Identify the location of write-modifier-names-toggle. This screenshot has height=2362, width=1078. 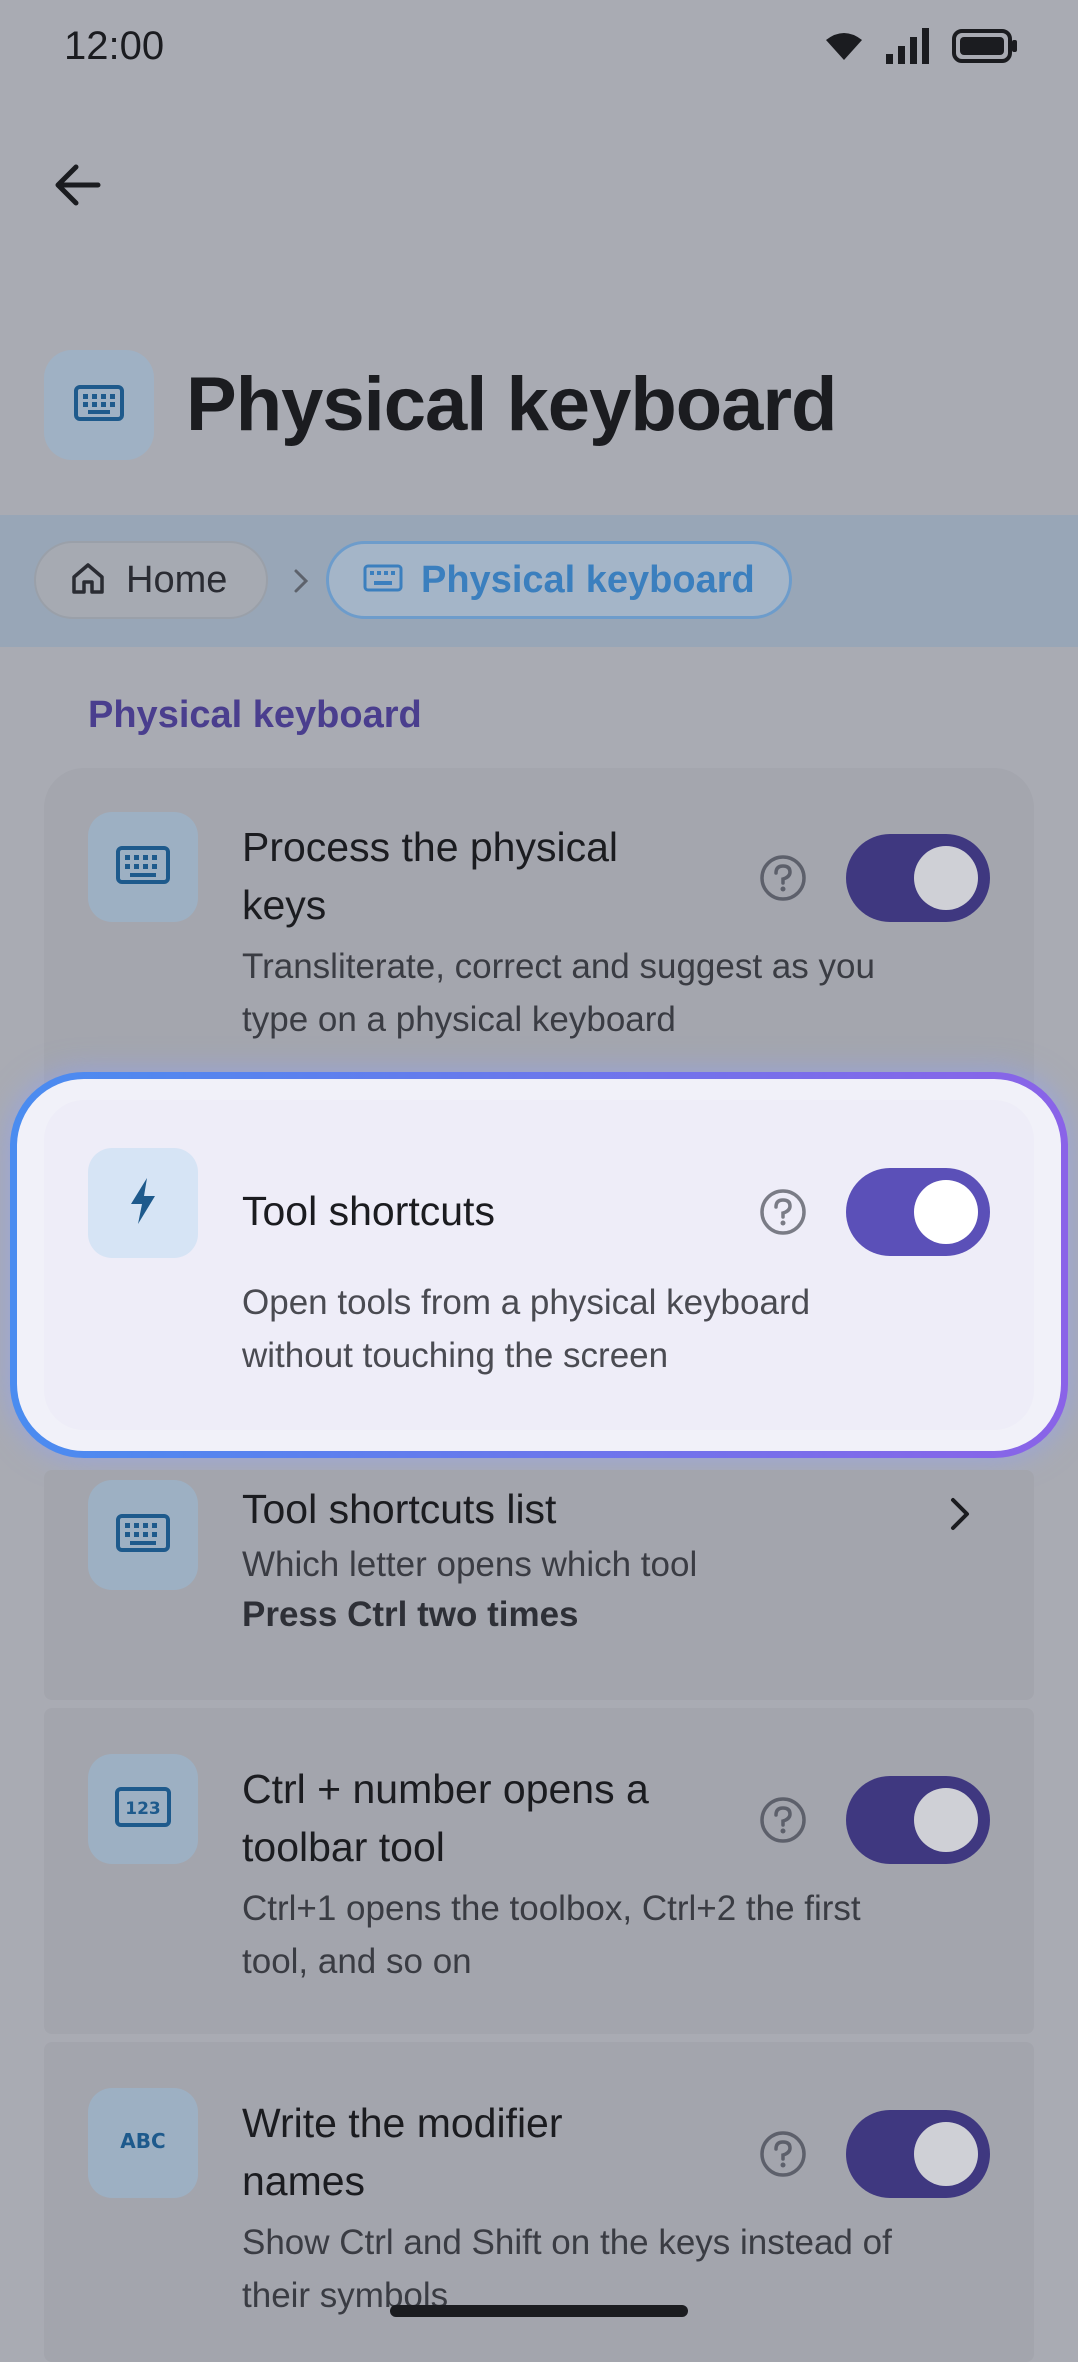
(918, 2154).